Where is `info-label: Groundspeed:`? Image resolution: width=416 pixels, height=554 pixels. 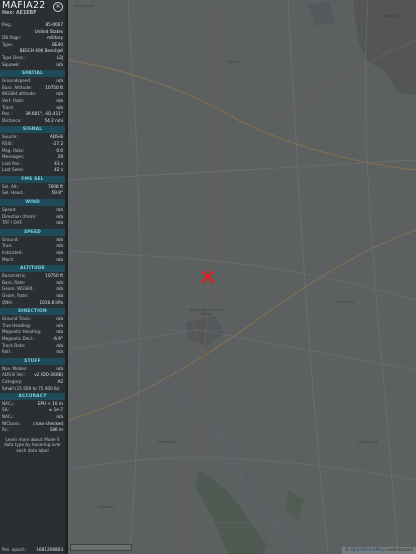 info-label: Groundspeed: is located at coordinates (16, 81).